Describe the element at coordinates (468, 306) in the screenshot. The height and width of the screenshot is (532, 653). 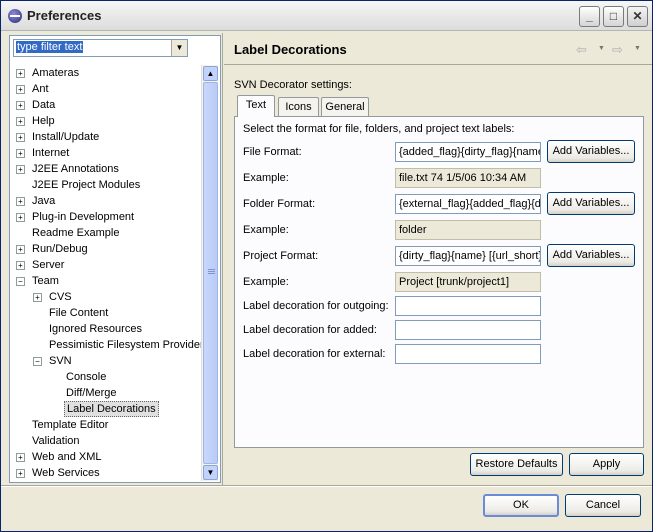
I see `outgoing-decoration-field` at that location.